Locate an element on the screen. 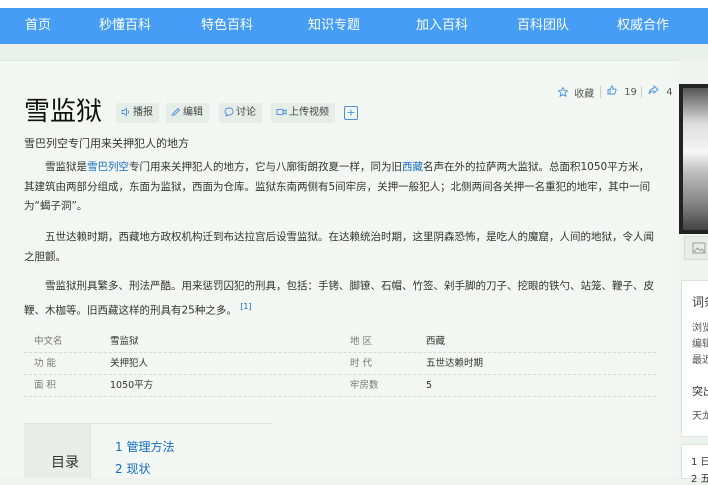 This screenshot has width=708, height=485. speaker-icon is located at coordinates (125, 112).